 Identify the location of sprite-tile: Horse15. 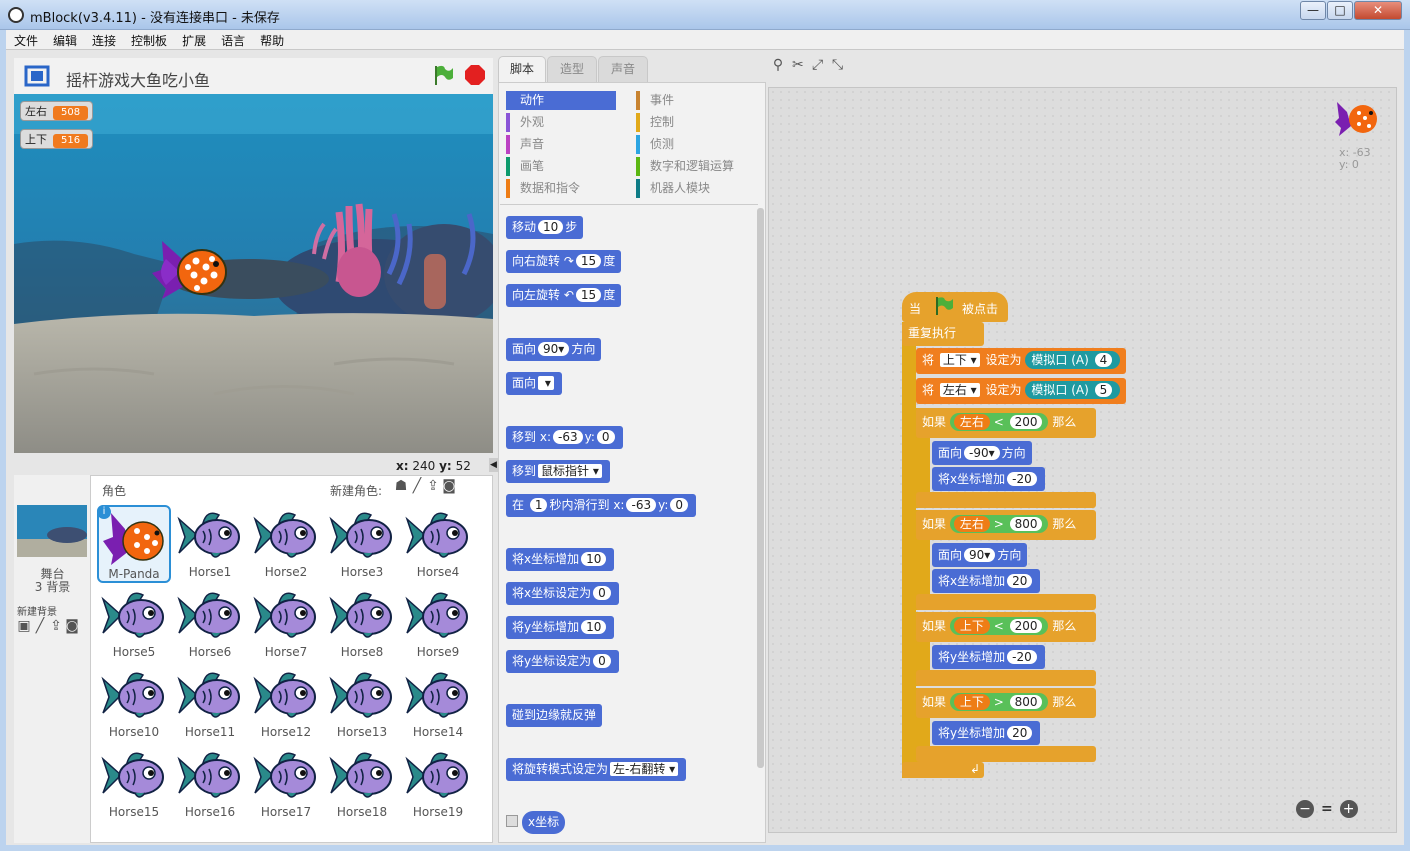
(134, 784).